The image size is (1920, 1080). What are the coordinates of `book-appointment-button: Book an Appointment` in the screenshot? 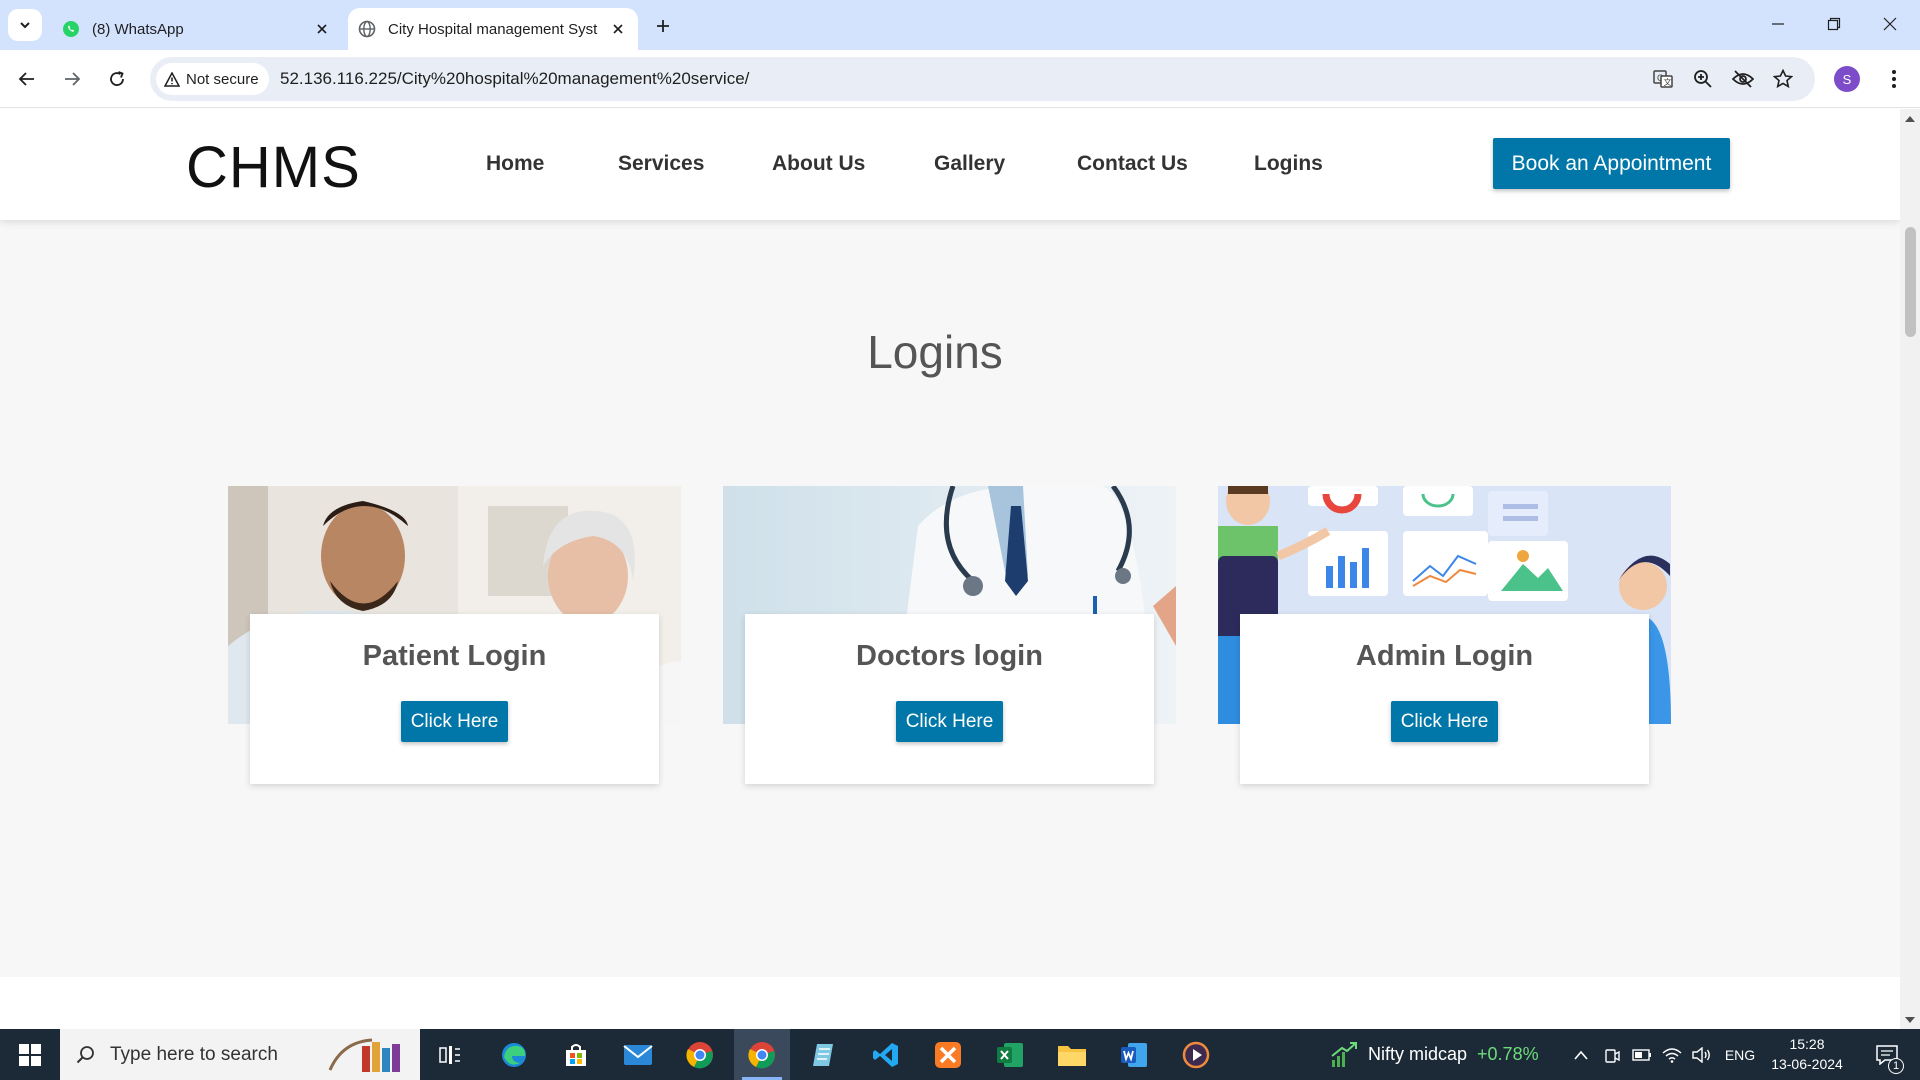 It's located at (1611, 163).